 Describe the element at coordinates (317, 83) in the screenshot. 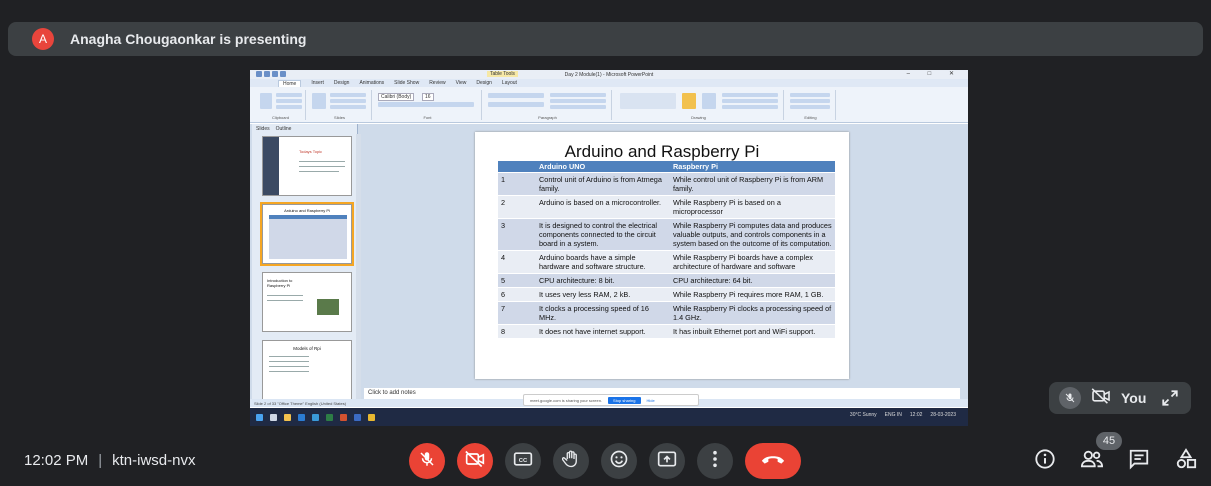

I see `tab-insert: Insert` at that location.